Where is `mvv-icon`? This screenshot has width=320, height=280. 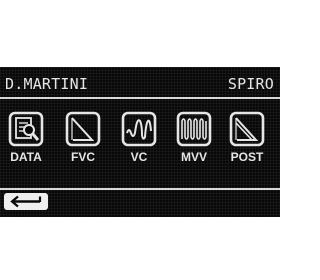
mvv-icon is located at coordinates (194, 129).